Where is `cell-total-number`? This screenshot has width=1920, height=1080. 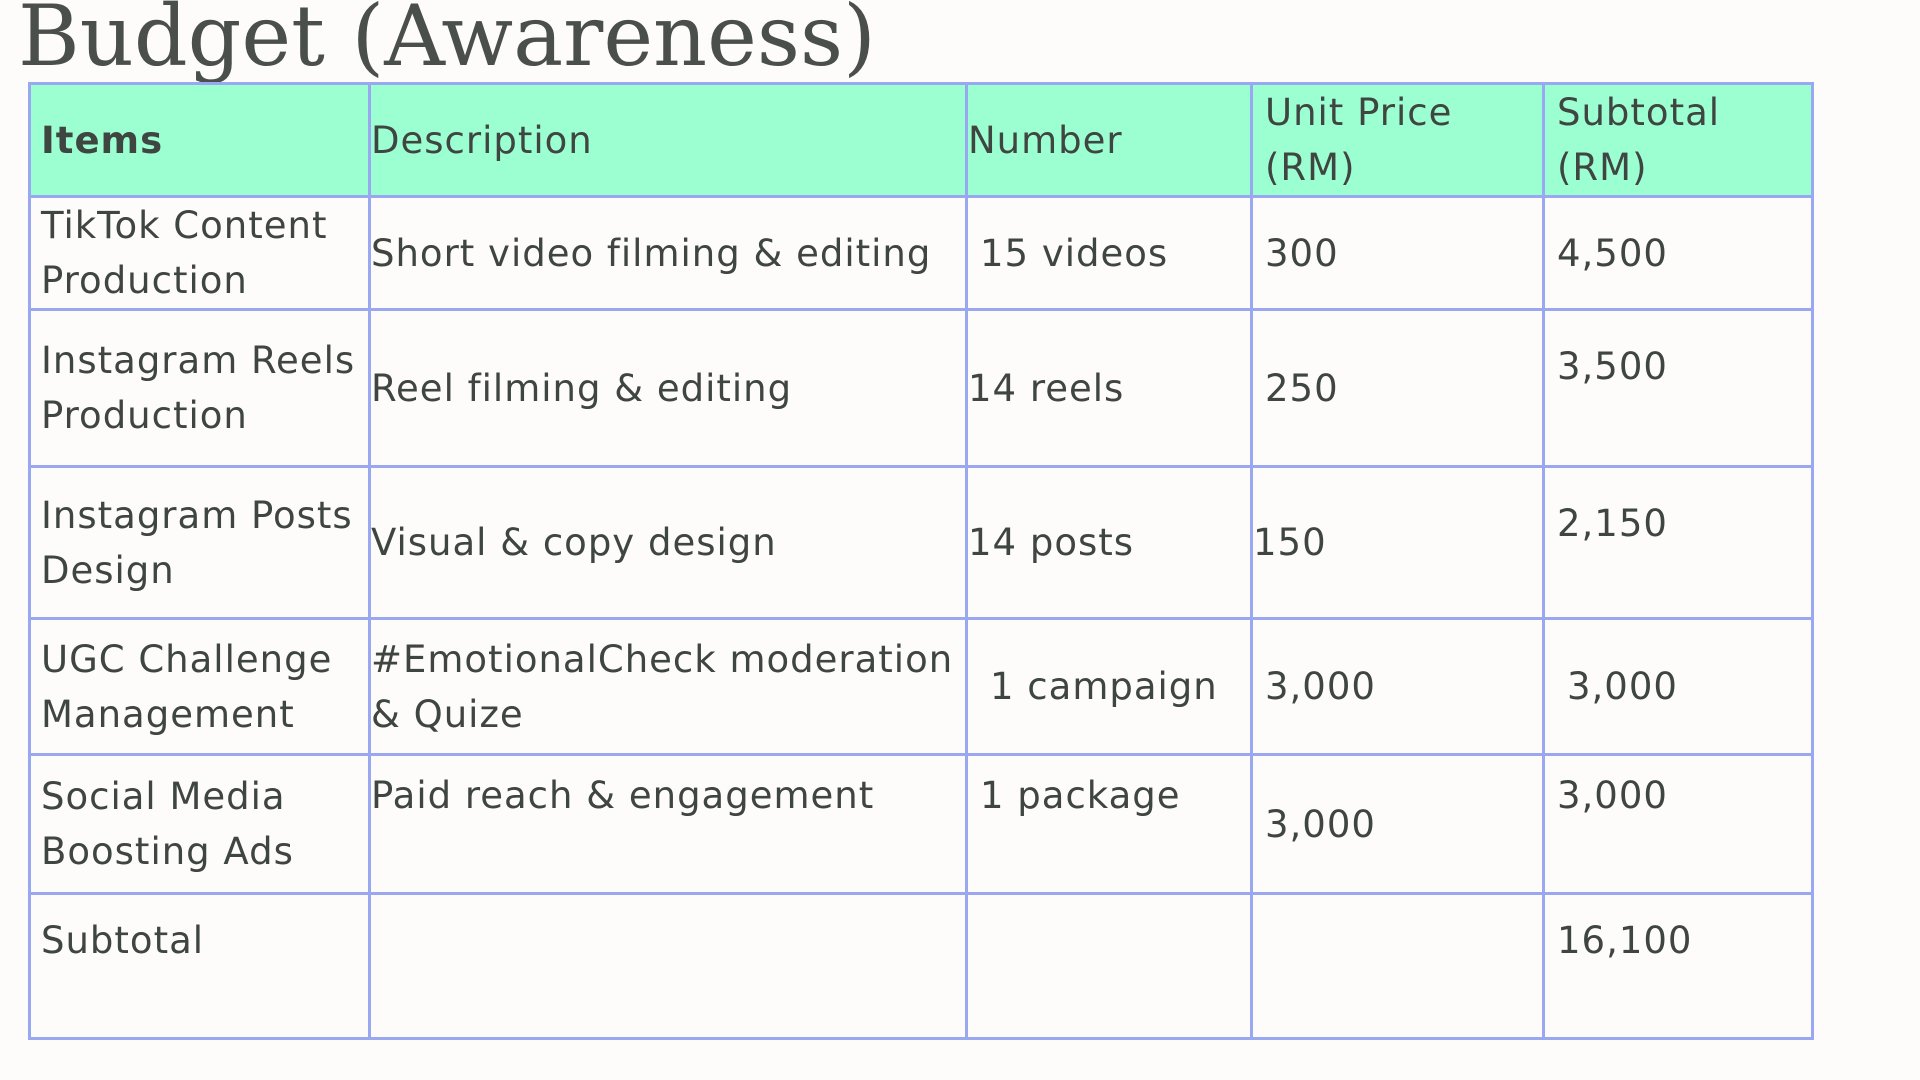
cell-total-number is located at coordinates (1109, 966).